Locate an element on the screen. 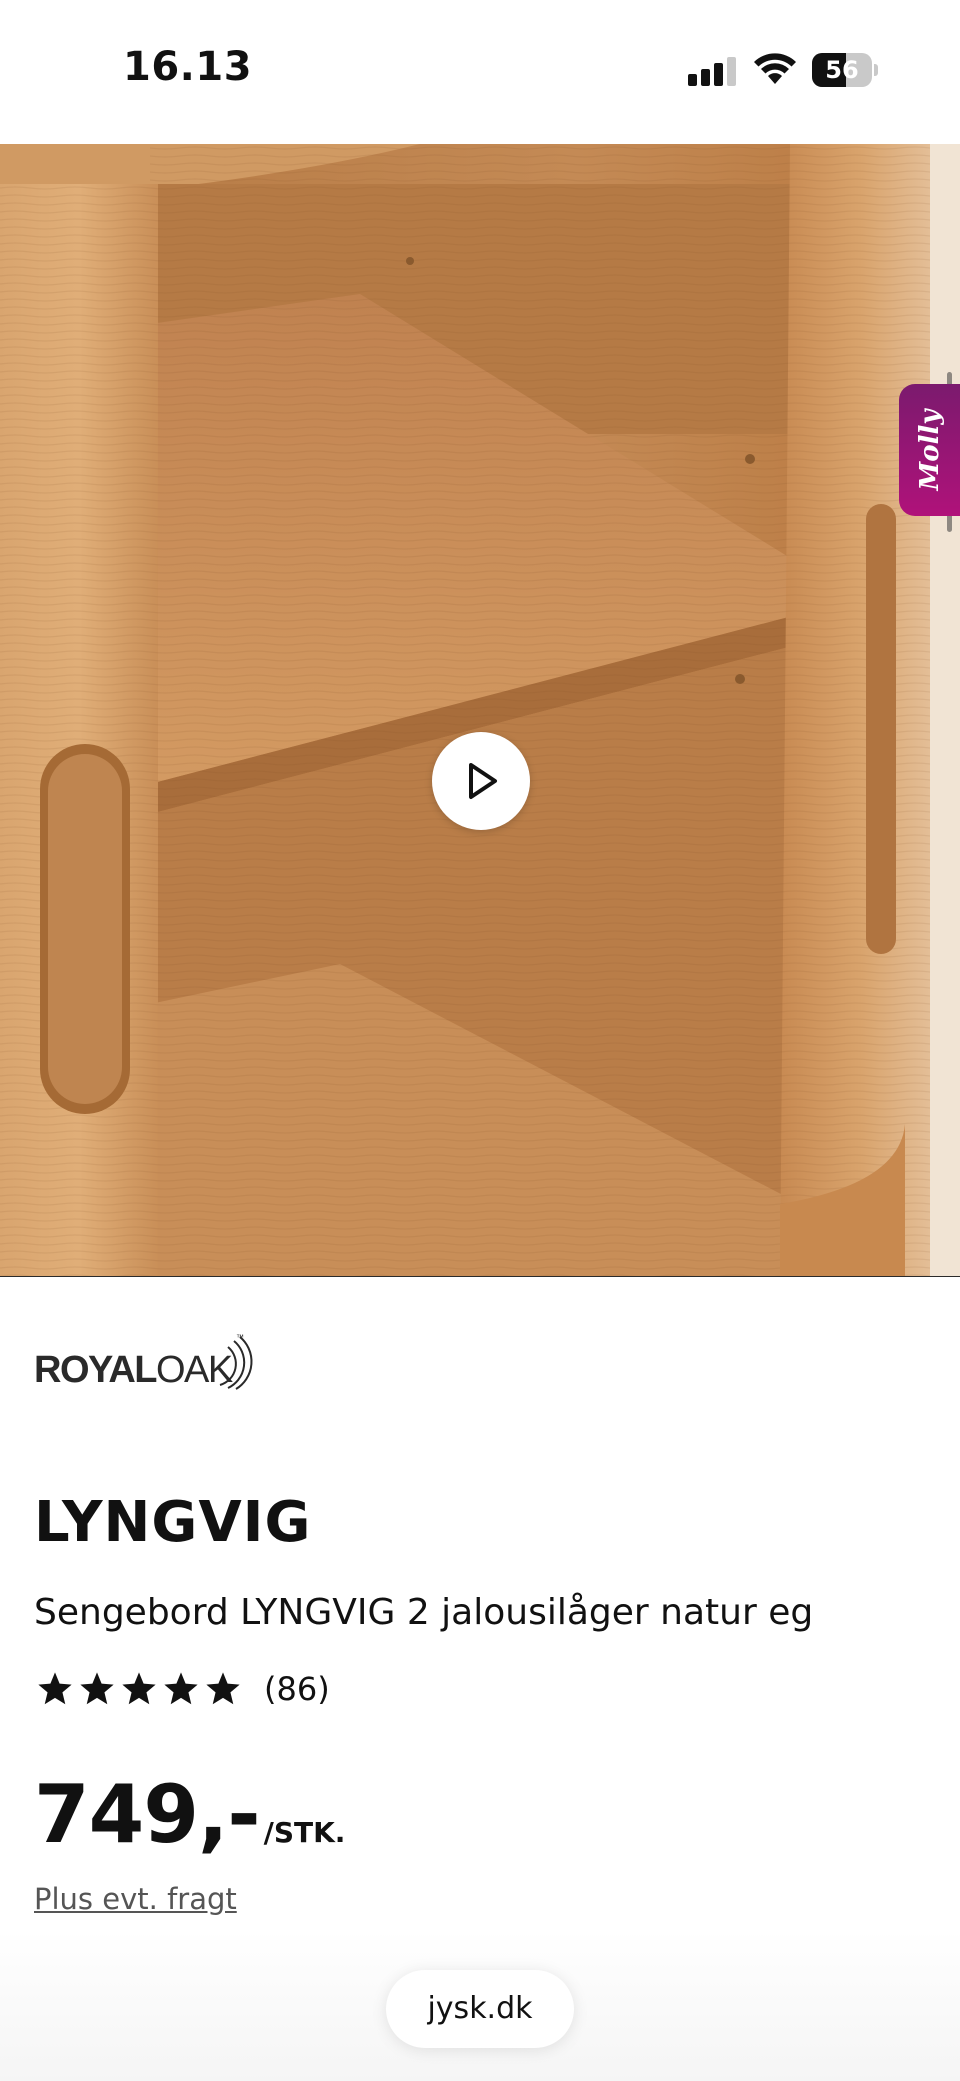 The height and width of the screenshot is (2081, 960). product-rating: (86) is located at coordinates (183, 1689).